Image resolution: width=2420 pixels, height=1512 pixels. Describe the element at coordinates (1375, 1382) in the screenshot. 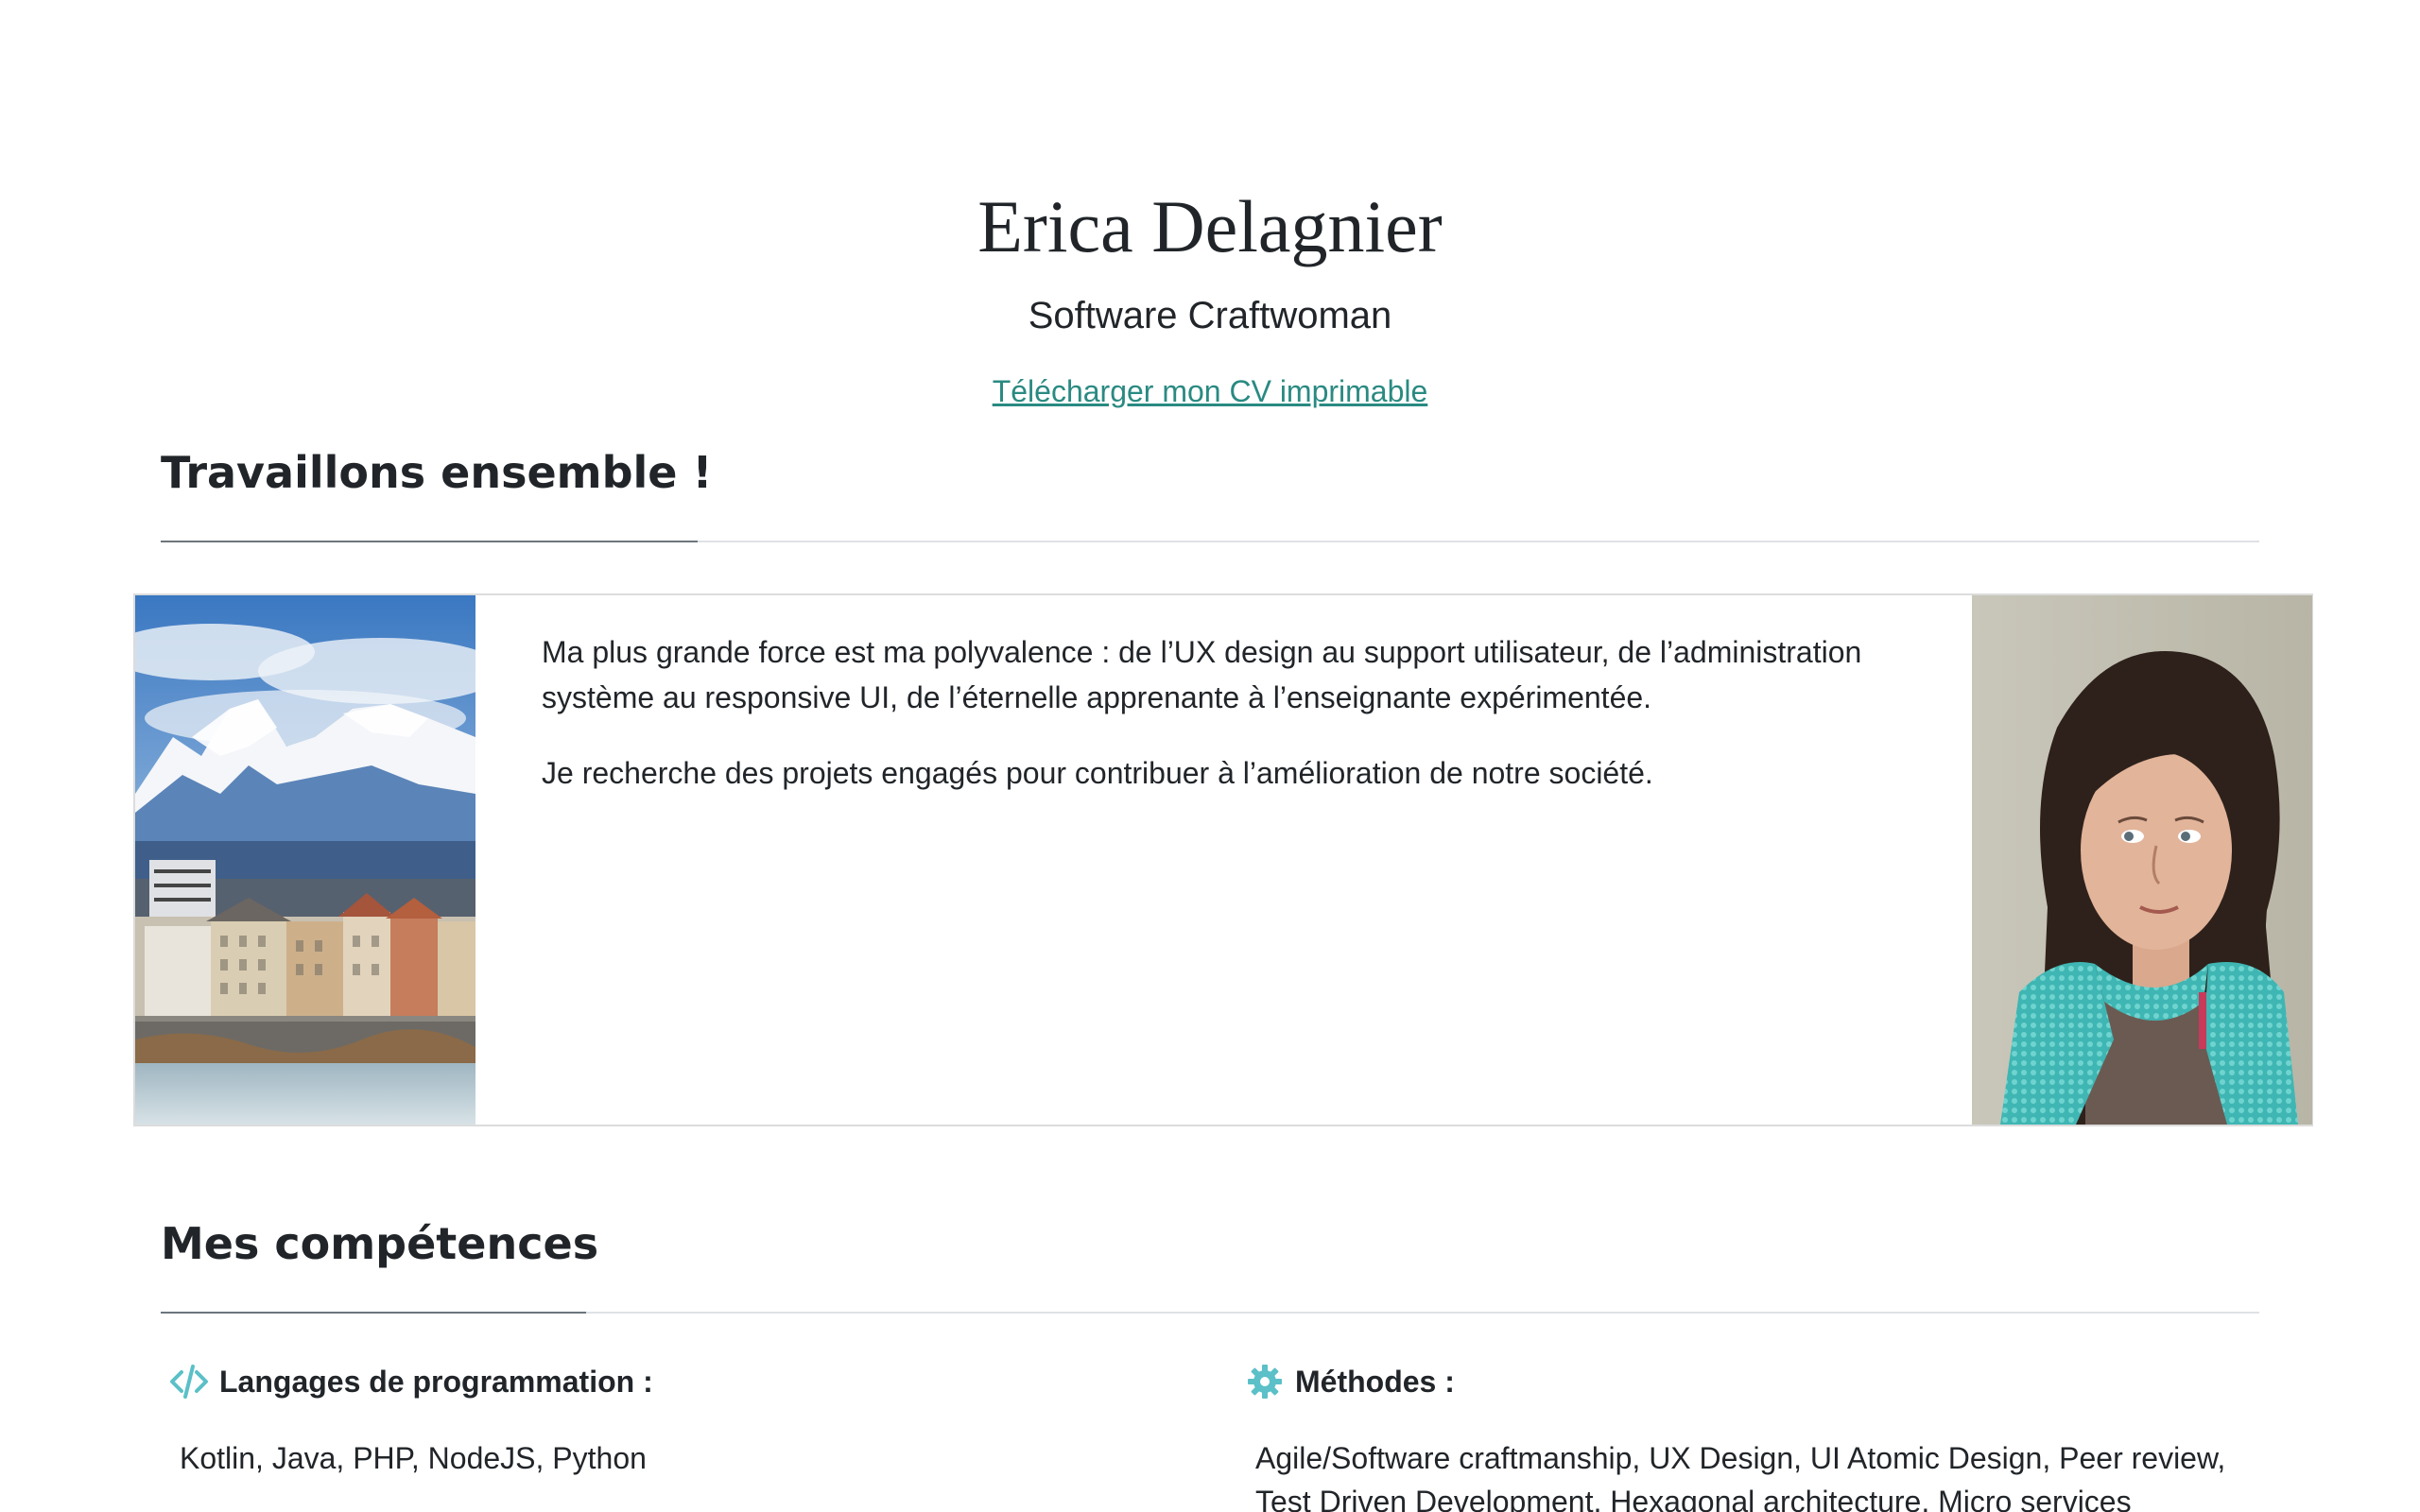

I see `skill-label: Méthodes :` at that location.